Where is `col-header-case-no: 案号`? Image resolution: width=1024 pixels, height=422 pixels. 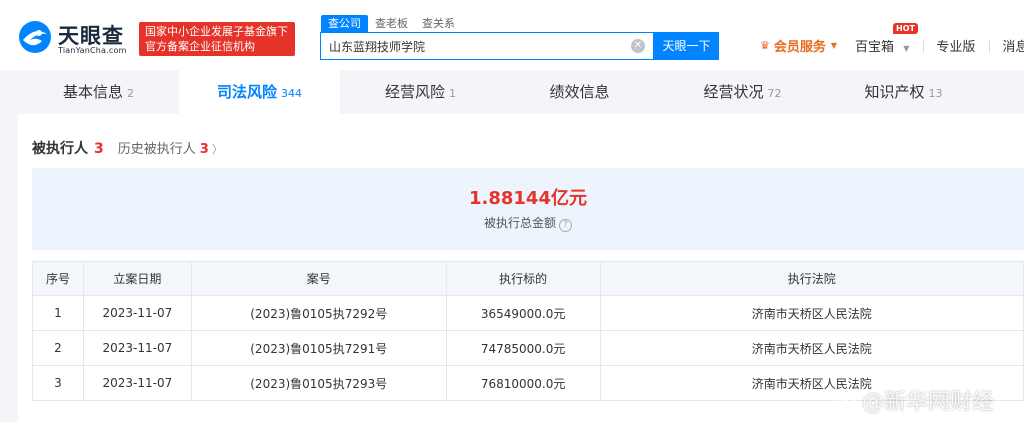
col-header-case-no: 案号 is located at coordinates (318, 278).